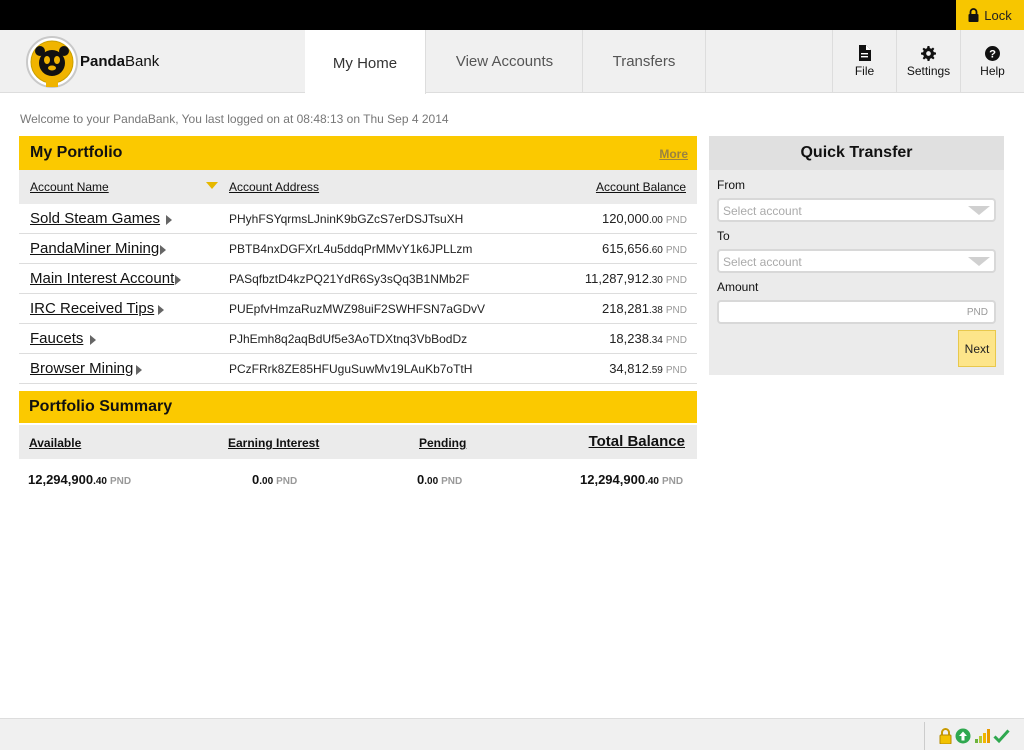 This screenshot has height=750, width=1024. What do you see at coordinates (982, 736) in the screenshot?
I see `signal-strength-icon` at bounding box center [982, 736].